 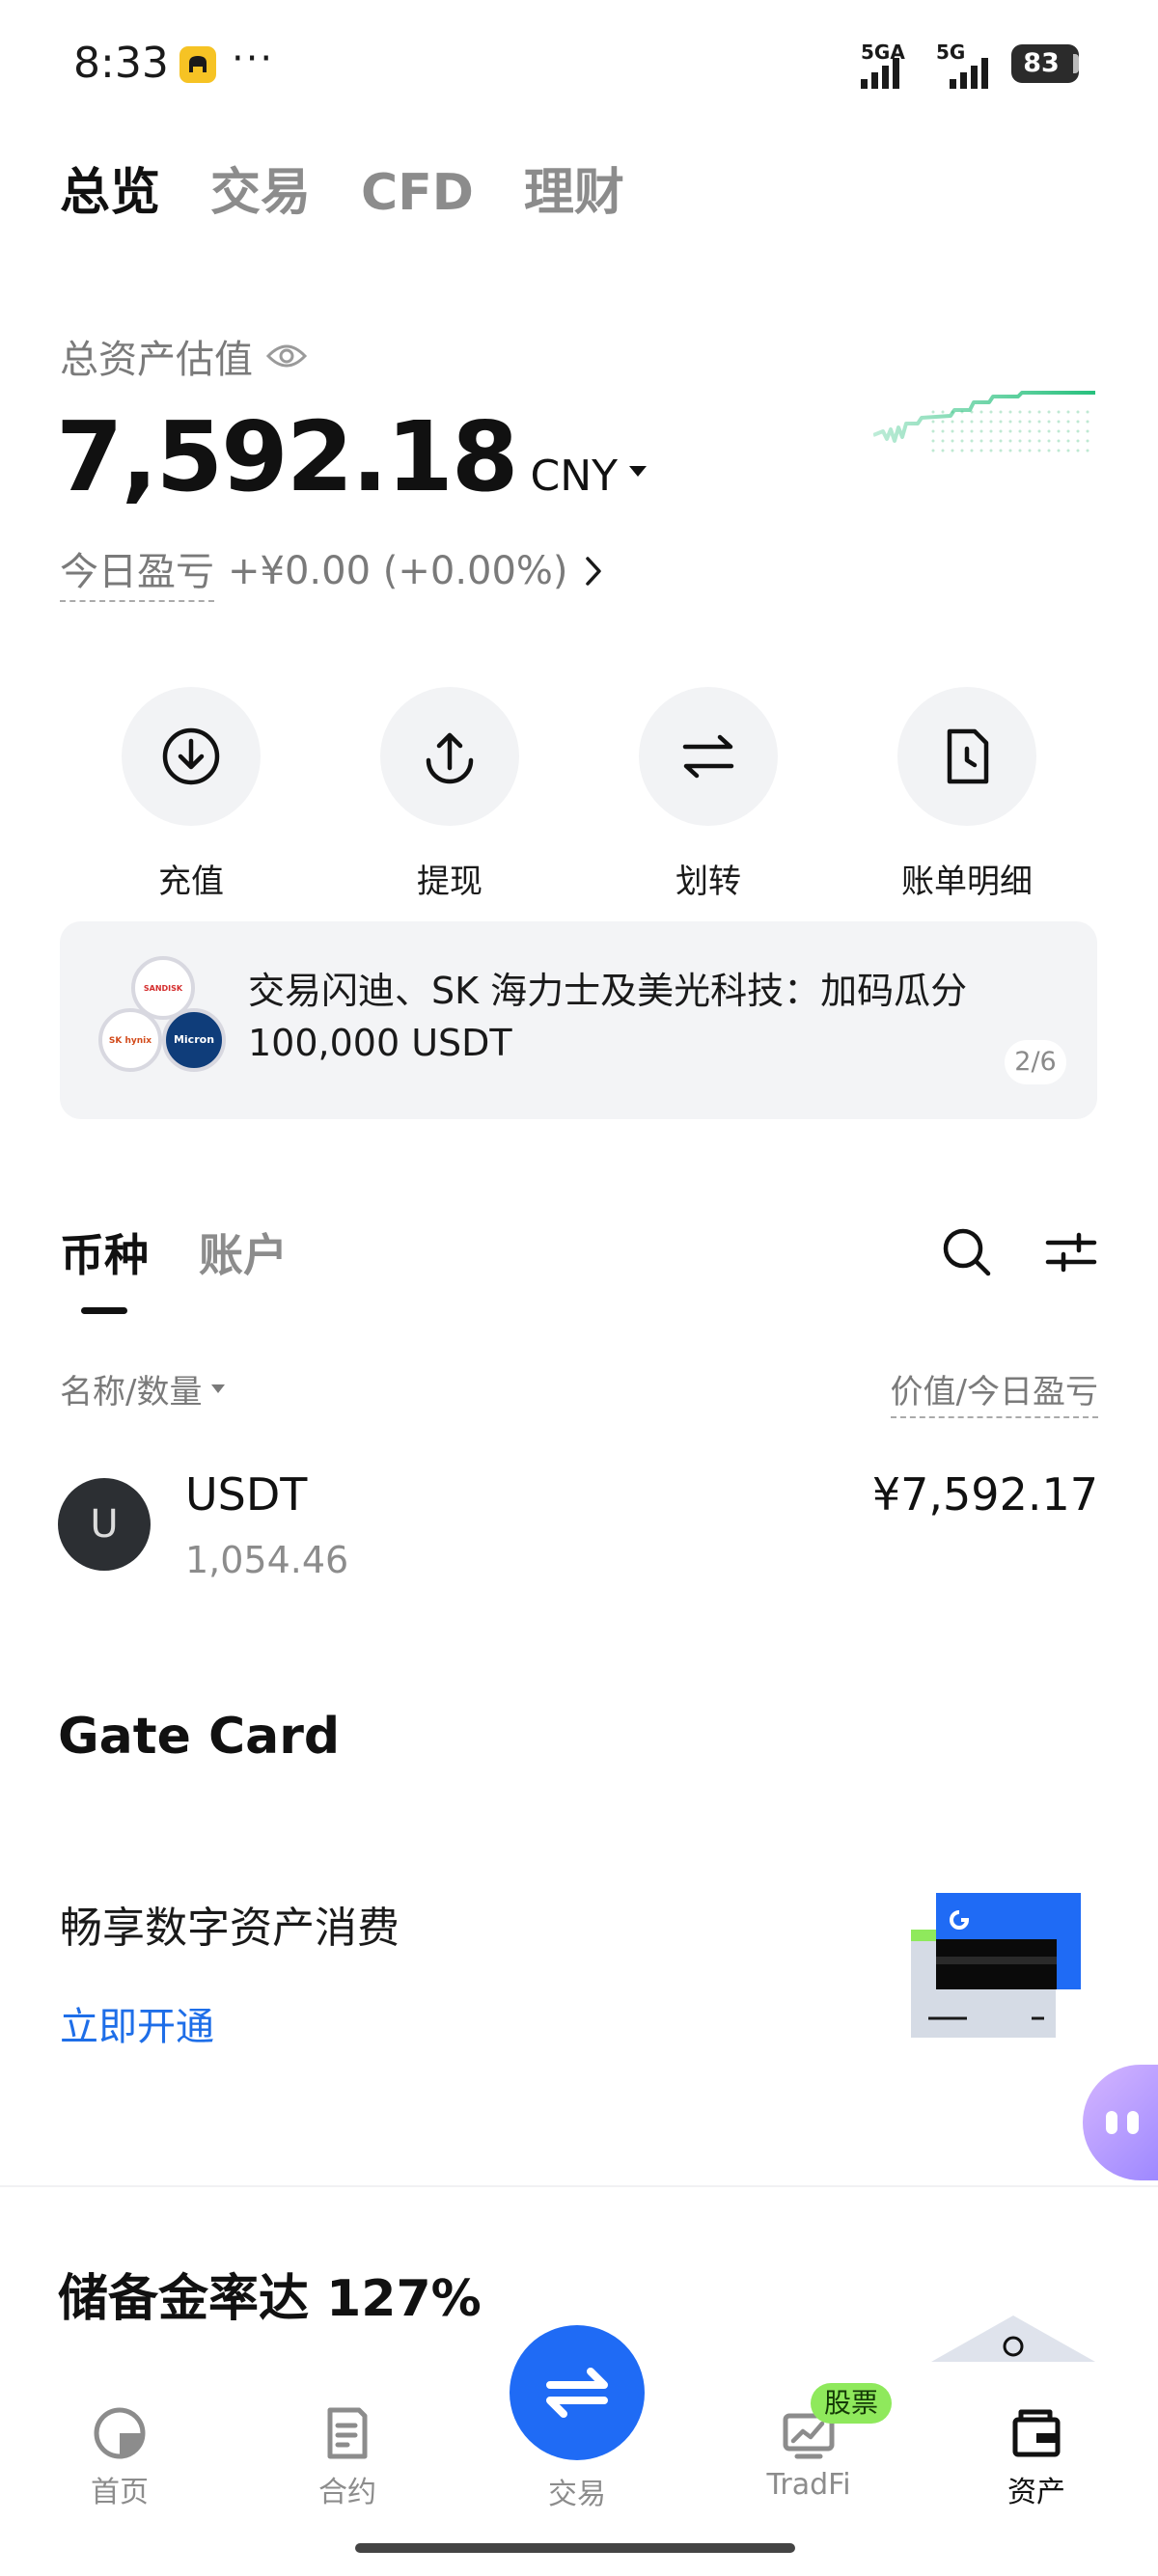 I want to click on reserve-illustration, so click(x=1013, y=2339).